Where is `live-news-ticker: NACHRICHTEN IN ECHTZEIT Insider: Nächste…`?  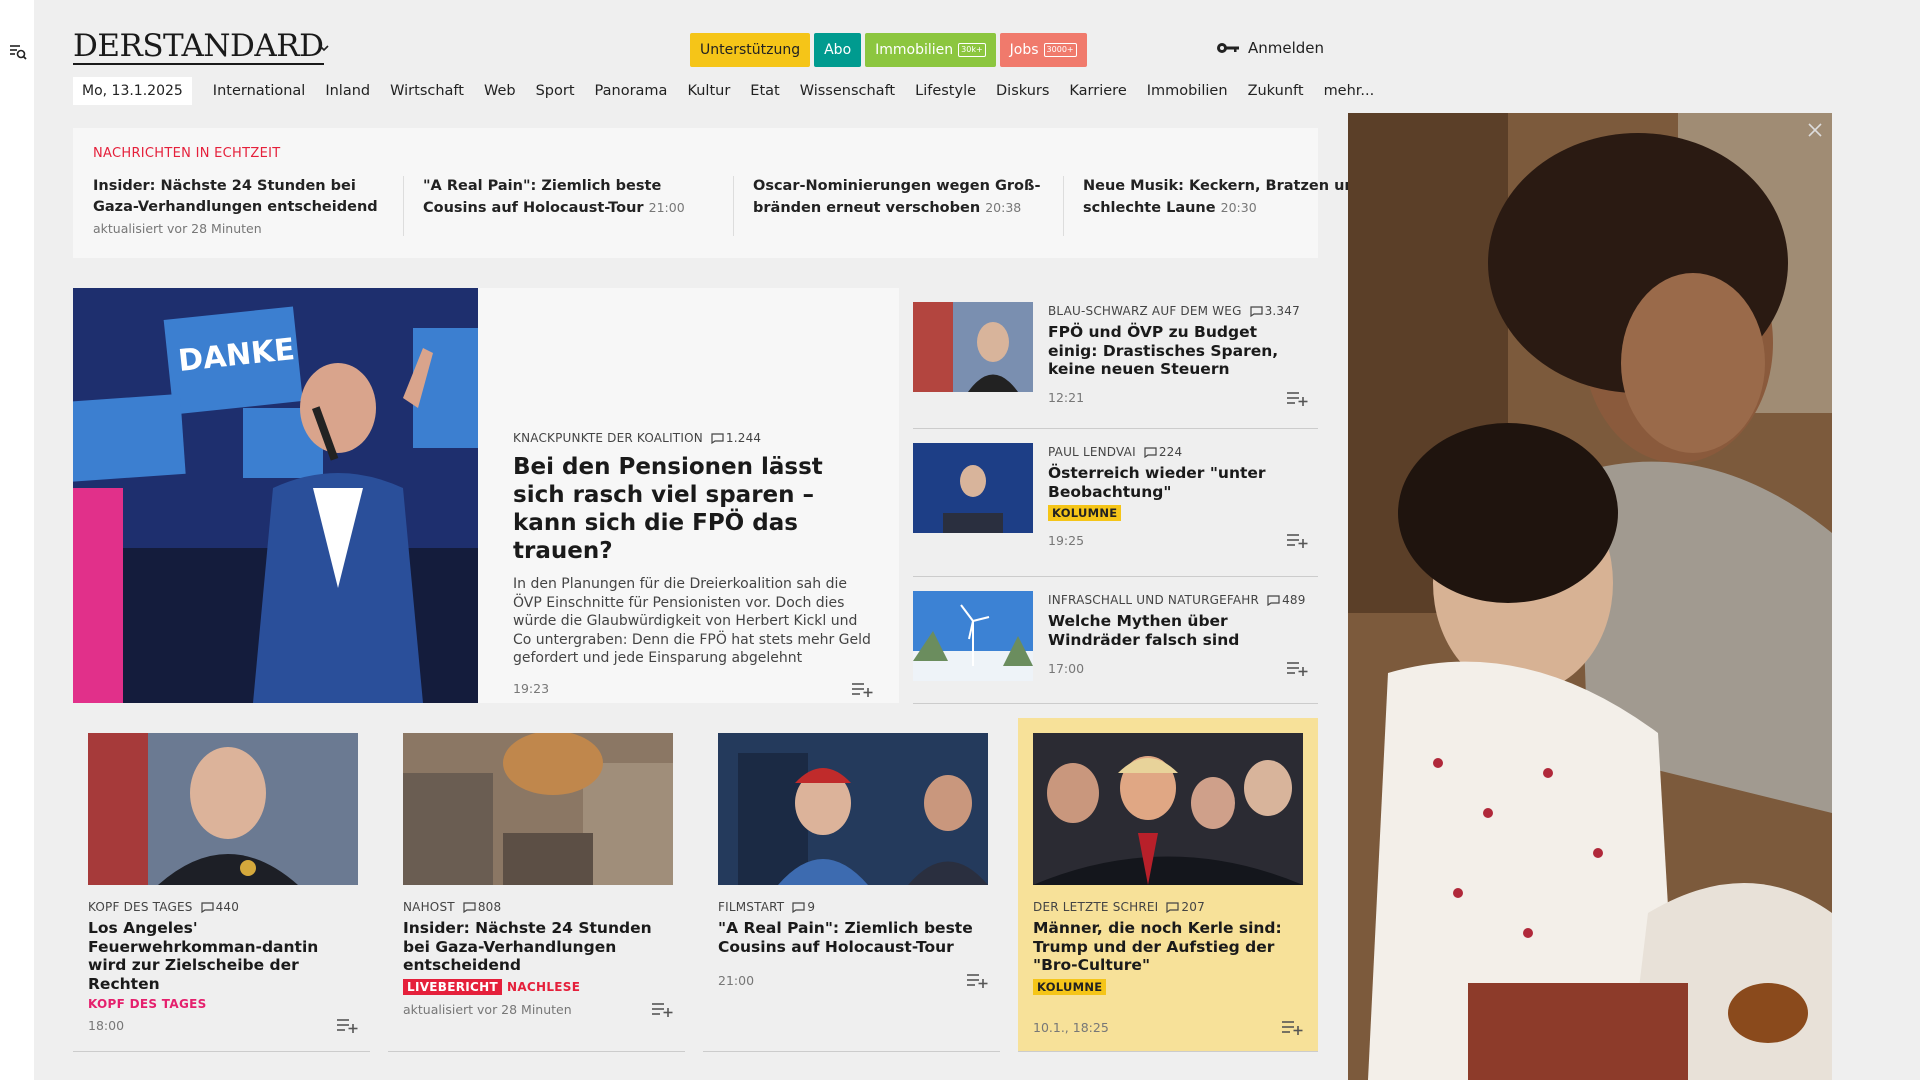
live-news-ticker: NACHRICHTEN IN ECHTZEIT Insider: Nächste… is located at coordinates (719, 193).